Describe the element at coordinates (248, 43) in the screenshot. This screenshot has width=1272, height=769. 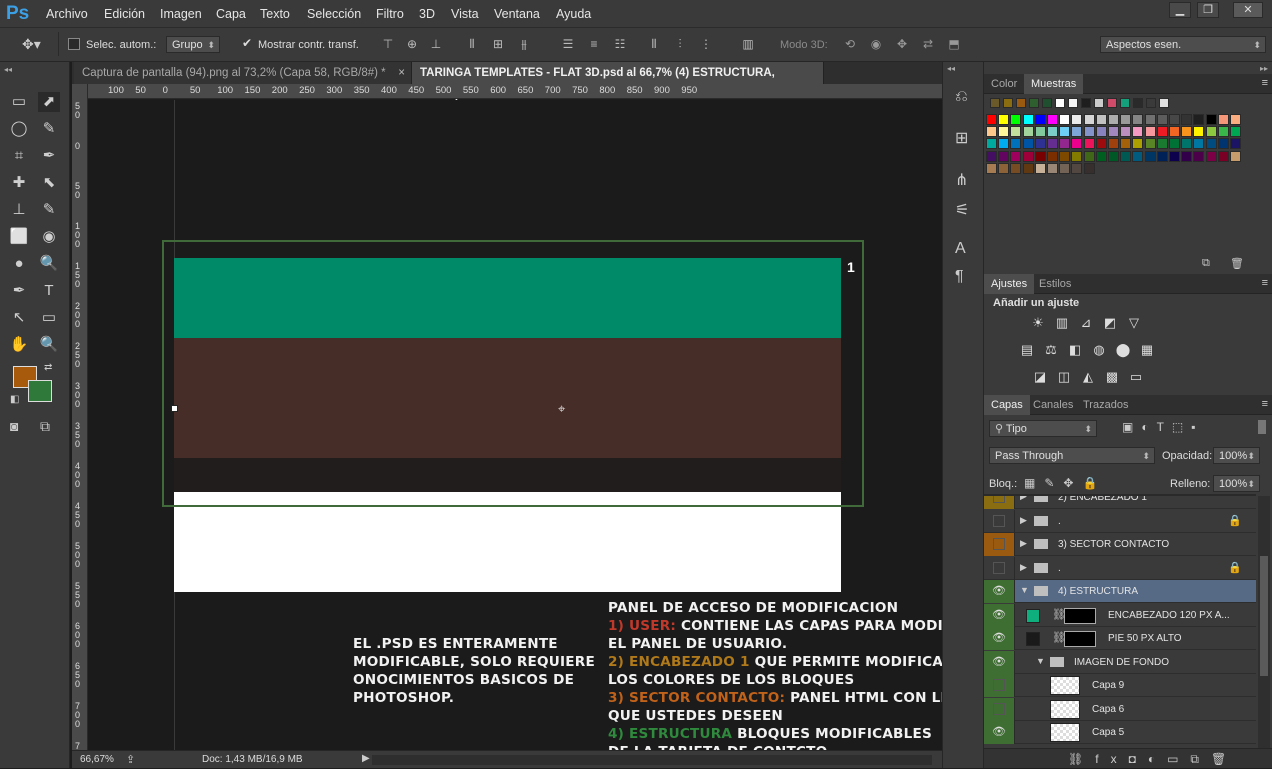
I see `show-transform-checkbox: ✔` at that location.